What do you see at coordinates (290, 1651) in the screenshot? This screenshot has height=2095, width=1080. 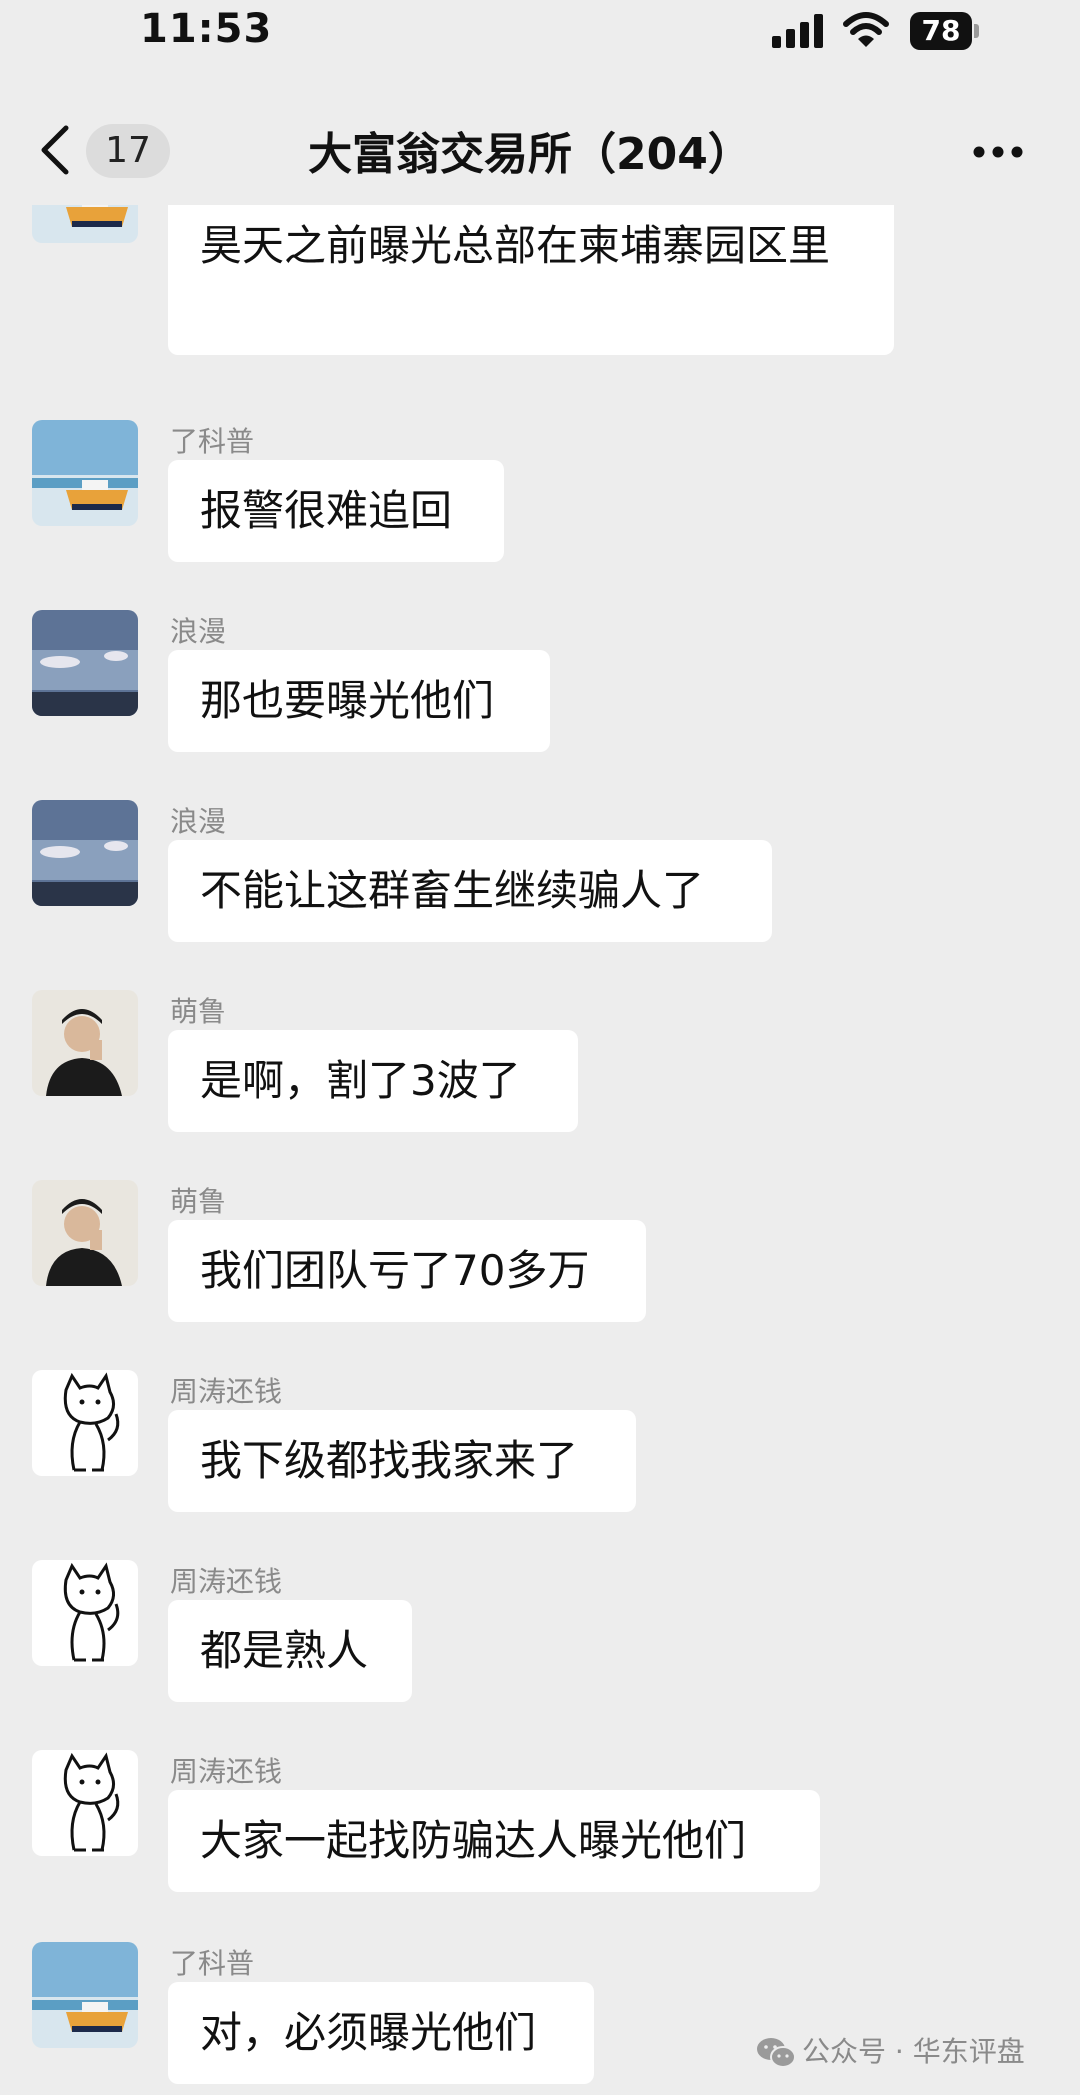 I see `message-bubble: 都是熟人` at bounding box center [290, 1651].